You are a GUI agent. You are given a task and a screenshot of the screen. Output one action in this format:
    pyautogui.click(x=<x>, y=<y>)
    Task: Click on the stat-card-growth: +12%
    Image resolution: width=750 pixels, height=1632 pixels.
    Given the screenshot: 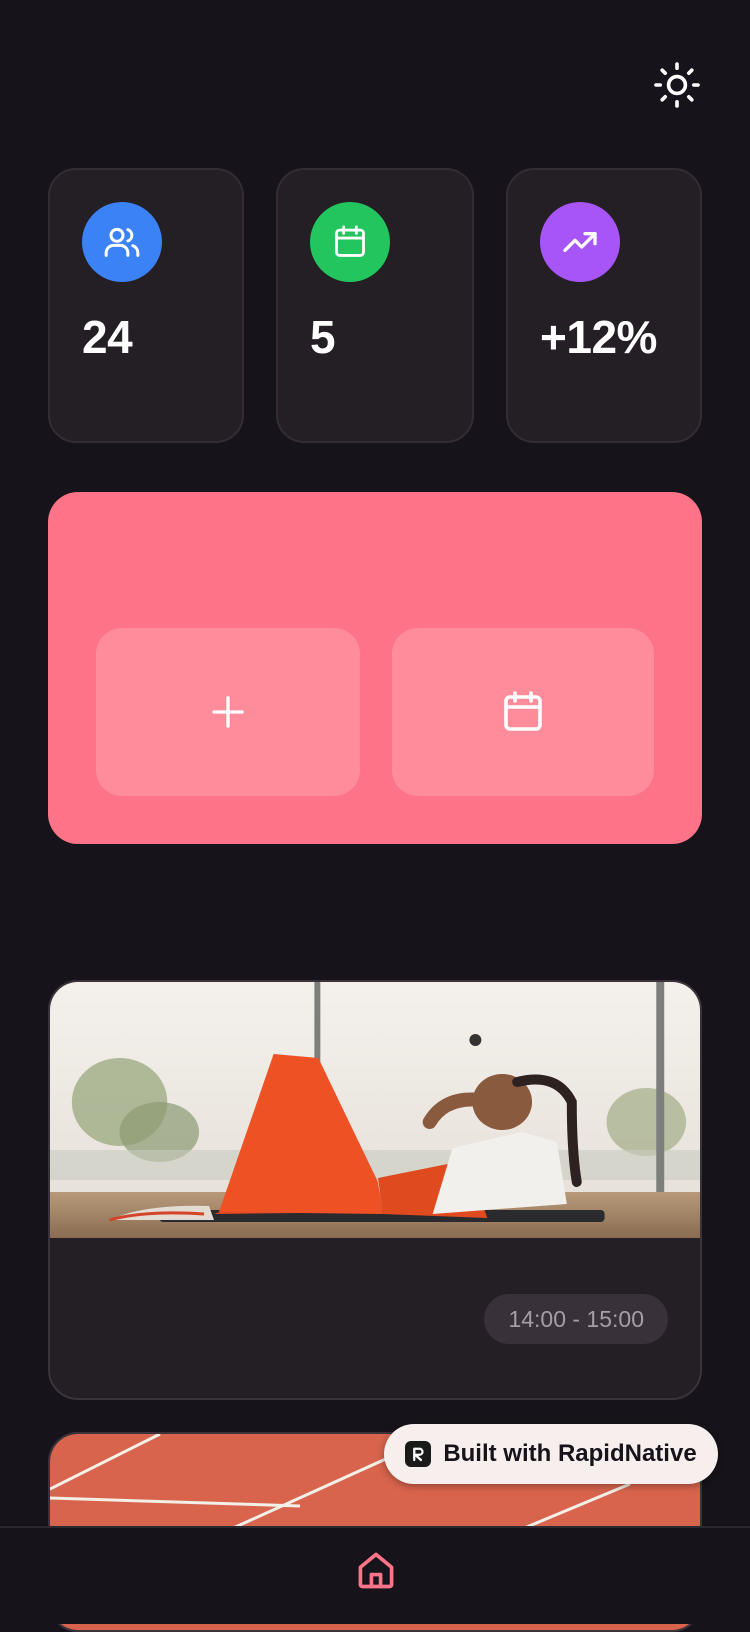 What is the action you would take?
    pyautogui.click(x=604, y=305)
    